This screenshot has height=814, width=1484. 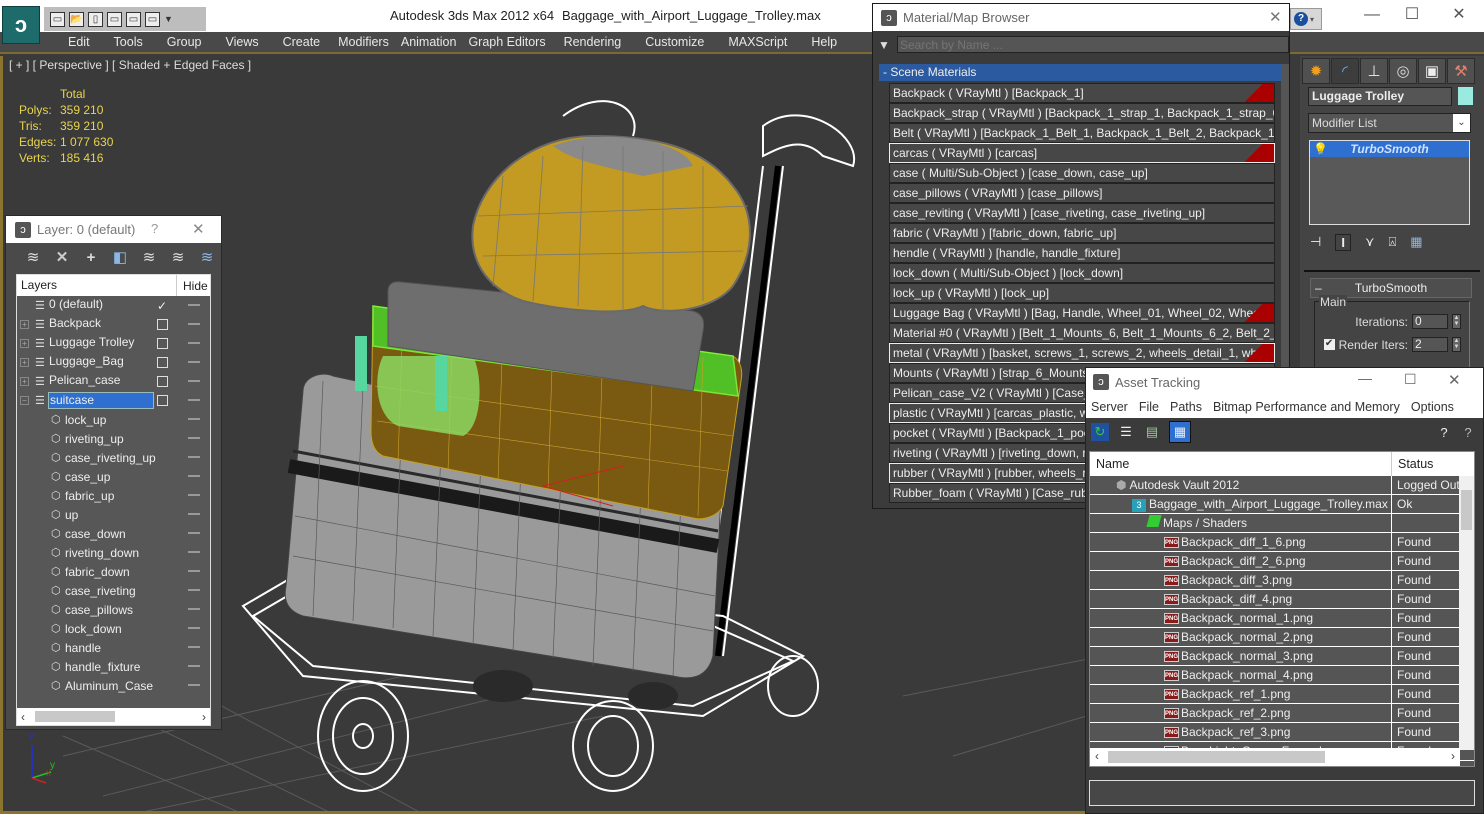 I want to click on layer-row: + ☰ Pelican_case, so click(x=113, y=381).